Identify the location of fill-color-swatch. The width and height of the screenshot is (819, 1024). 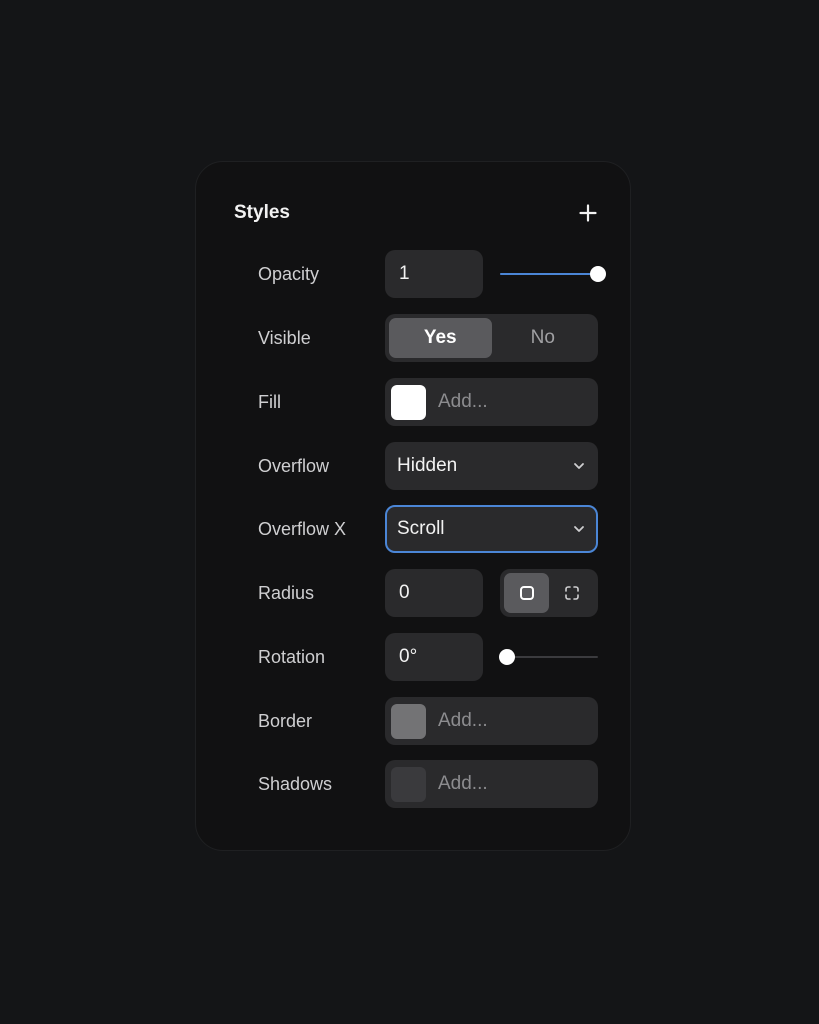
(408, 402).